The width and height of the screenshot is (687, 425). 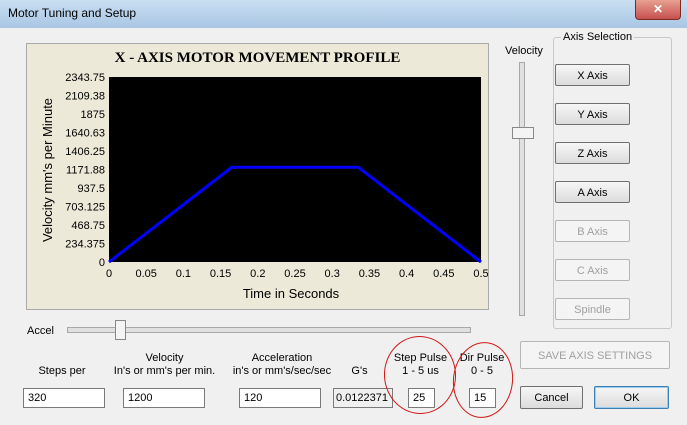 What do you see at coordinates (47, 170) in the screenshot?
I see `y-axis-label: Velocity mm's per Minute` at bounding box center [47, 170].